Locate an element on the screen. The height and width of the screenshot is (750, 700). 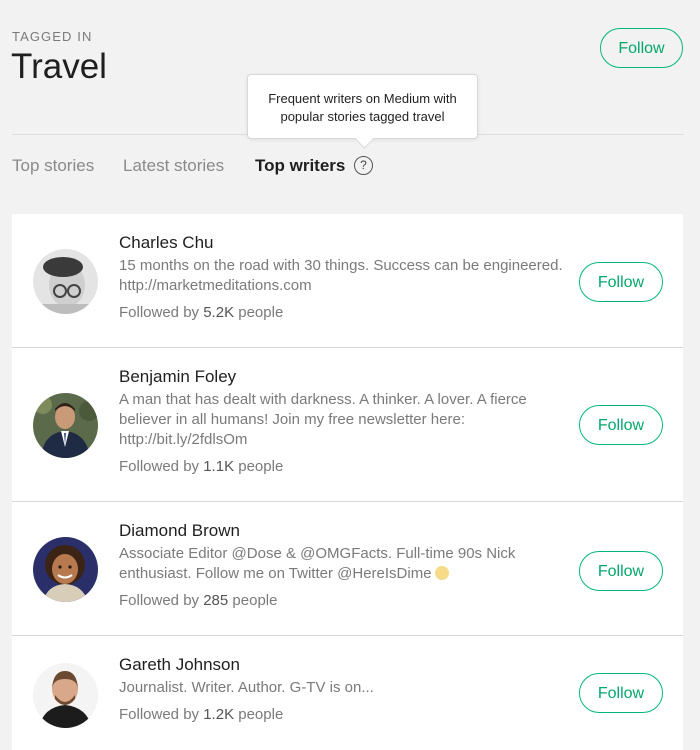
writer-followers: Followed by 285 people is located at coordinates (198, 600).